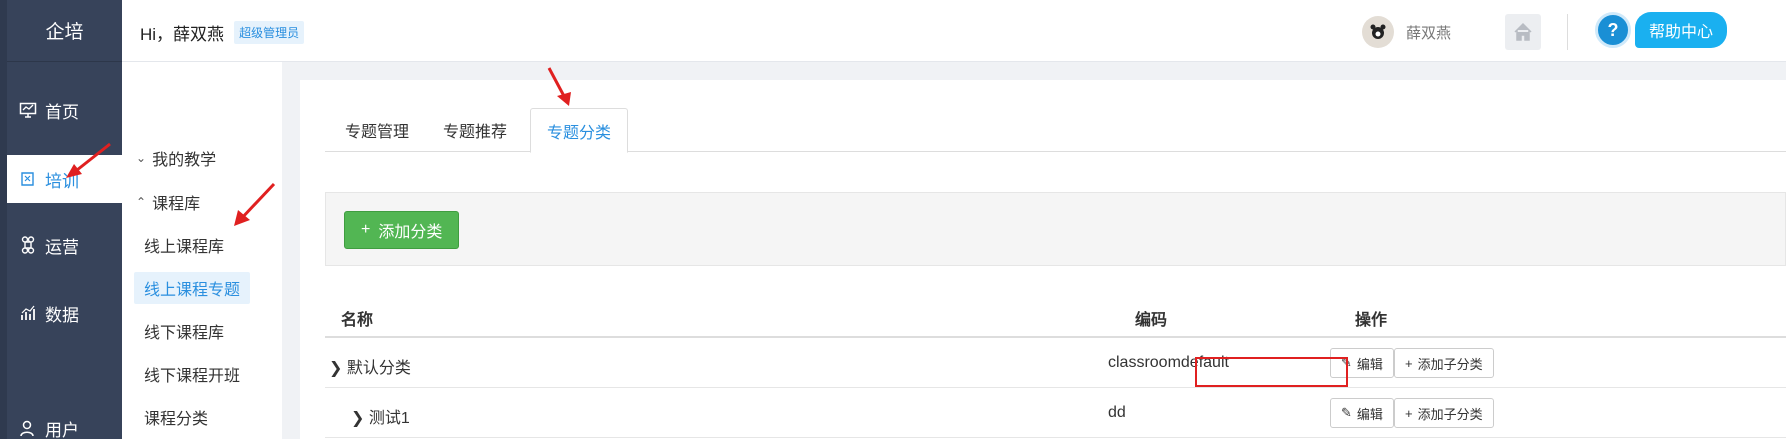 The width and height of the screenshot is (1786, 439). I want to click on header-divider, so click(1567, 32).